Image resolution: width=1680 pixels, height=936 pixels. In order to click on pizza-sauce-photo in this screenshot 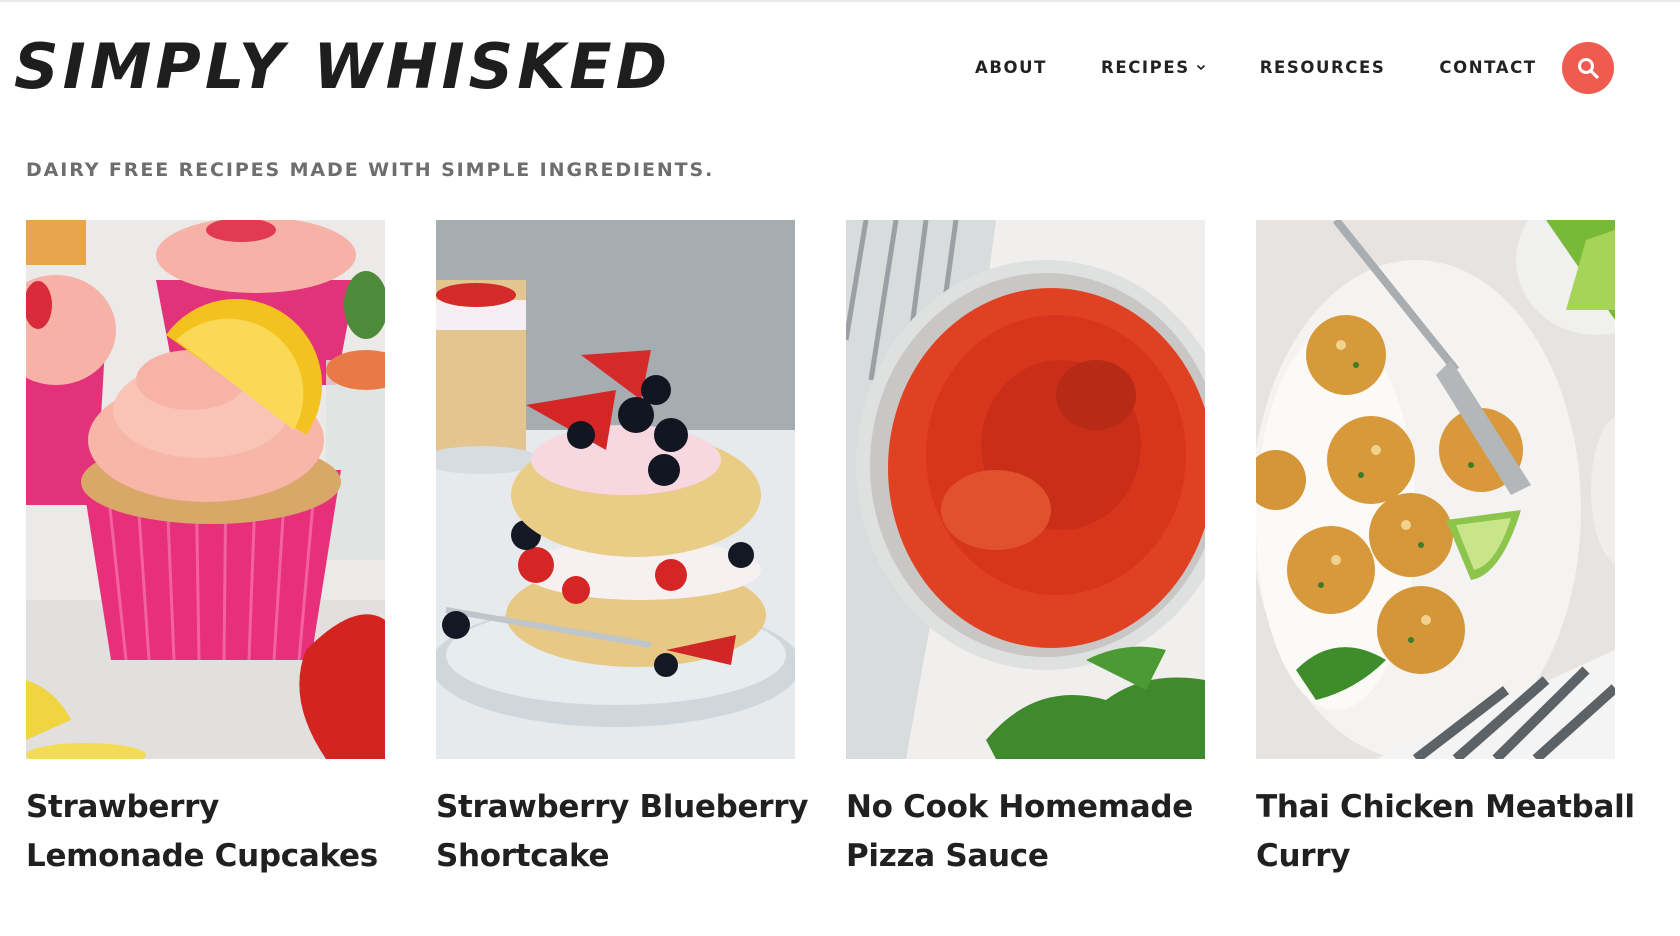, I will do `click(1025, 489)`.